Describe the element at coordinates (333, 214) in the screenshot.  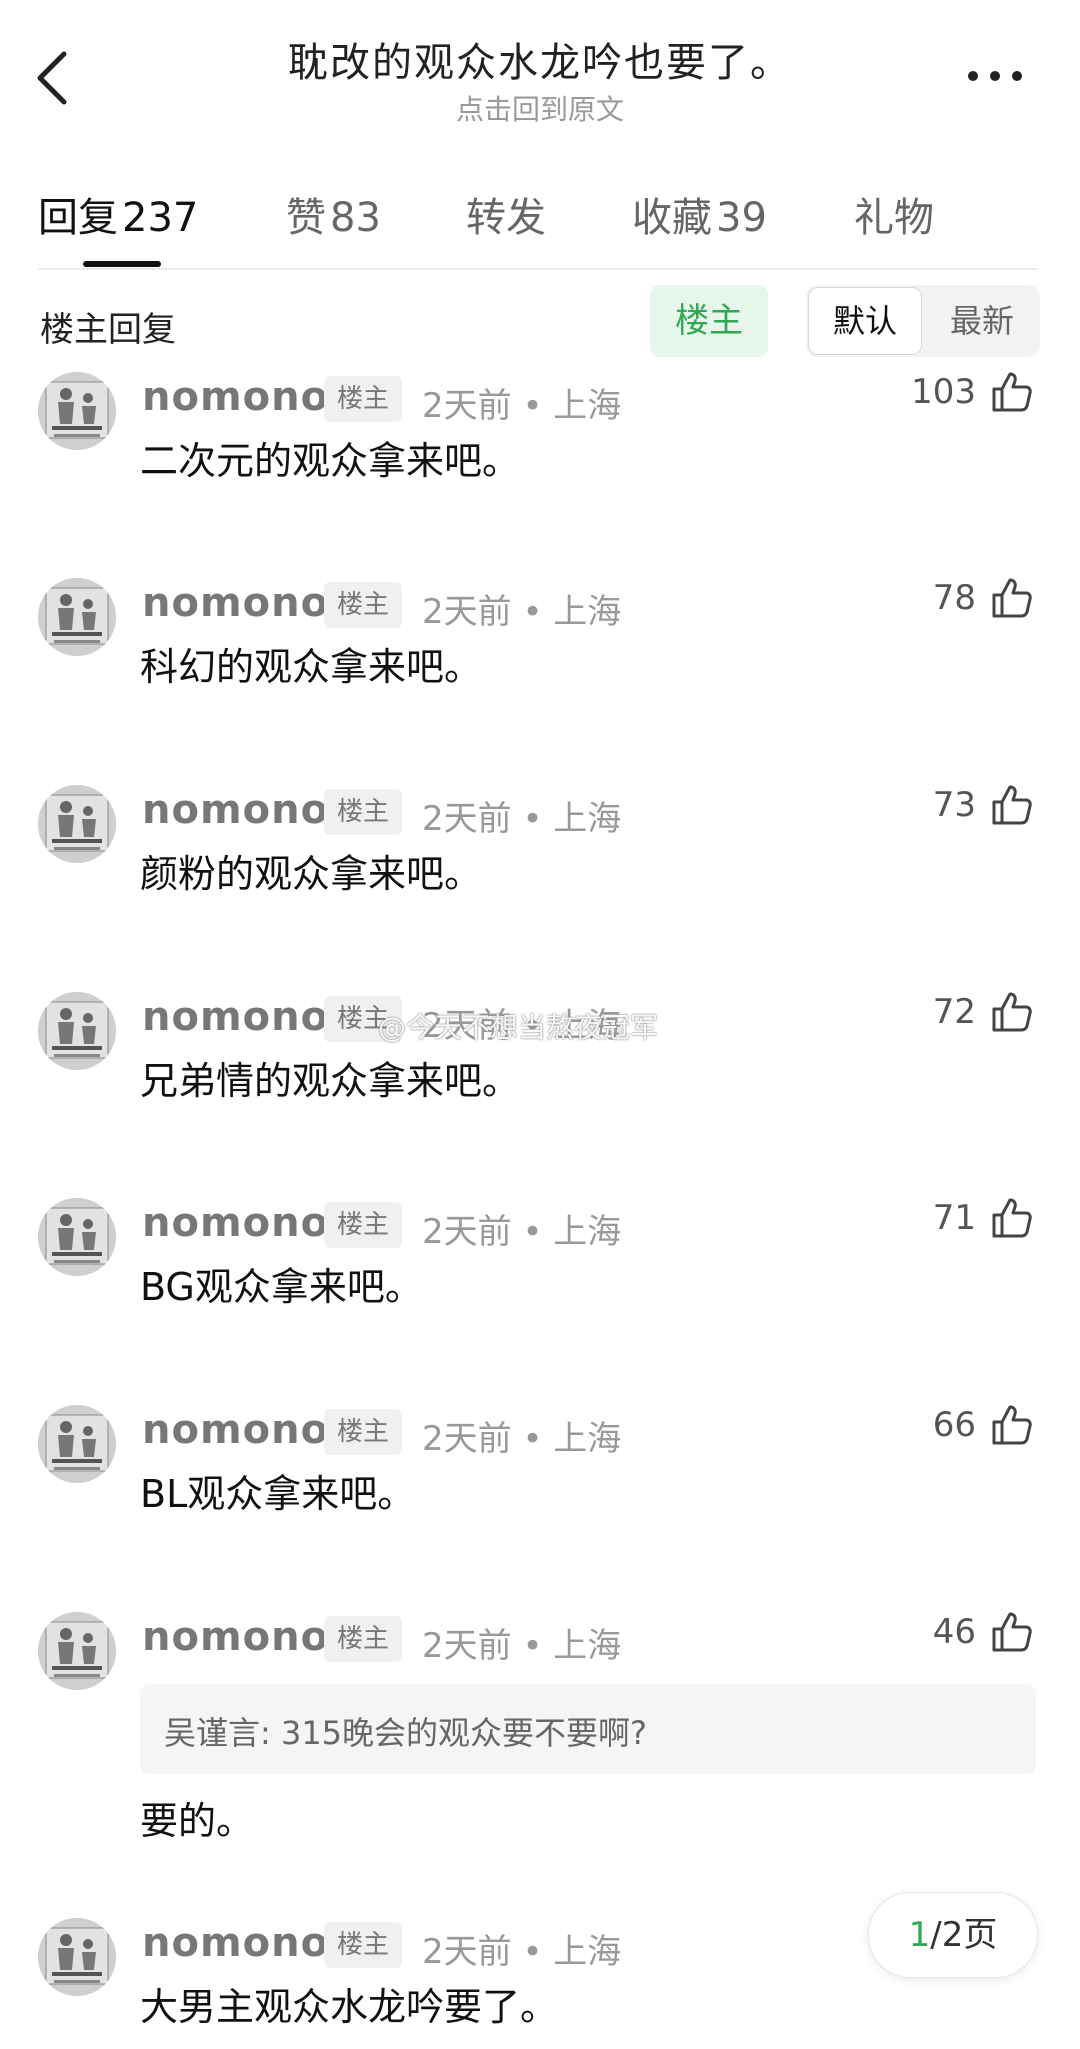
I see `tab-likes: 赞 83` at that location.